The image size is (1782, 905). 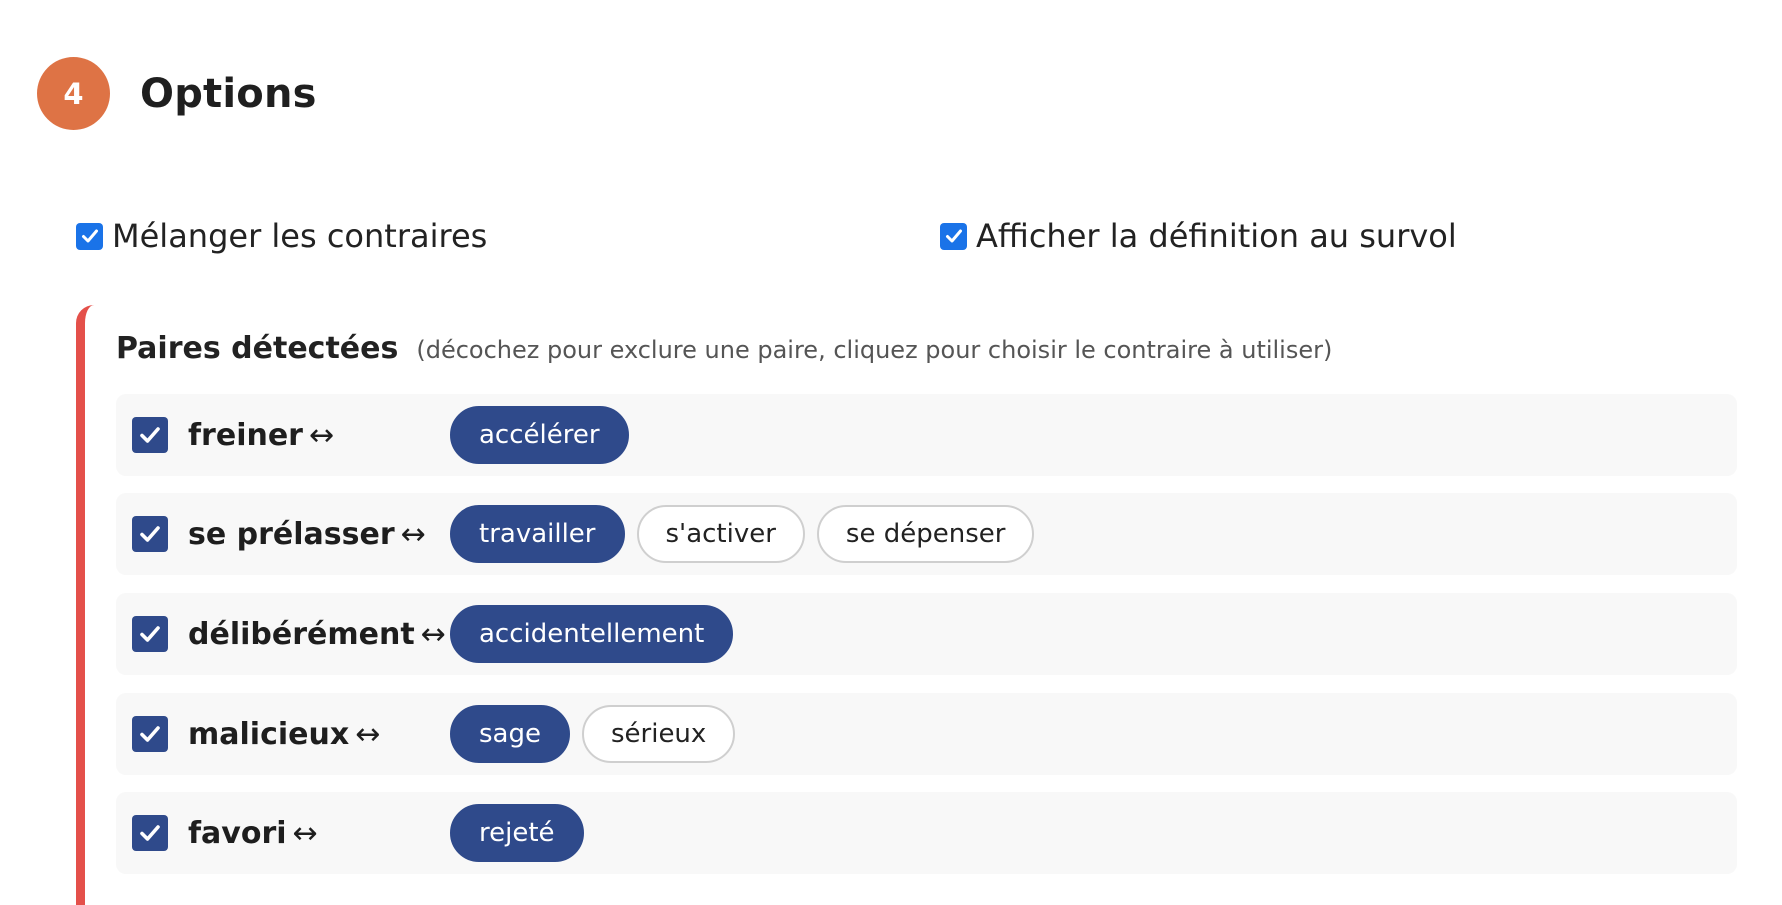 I want to click on pairs-title: Paires détectées, so click(x=257, y=348).